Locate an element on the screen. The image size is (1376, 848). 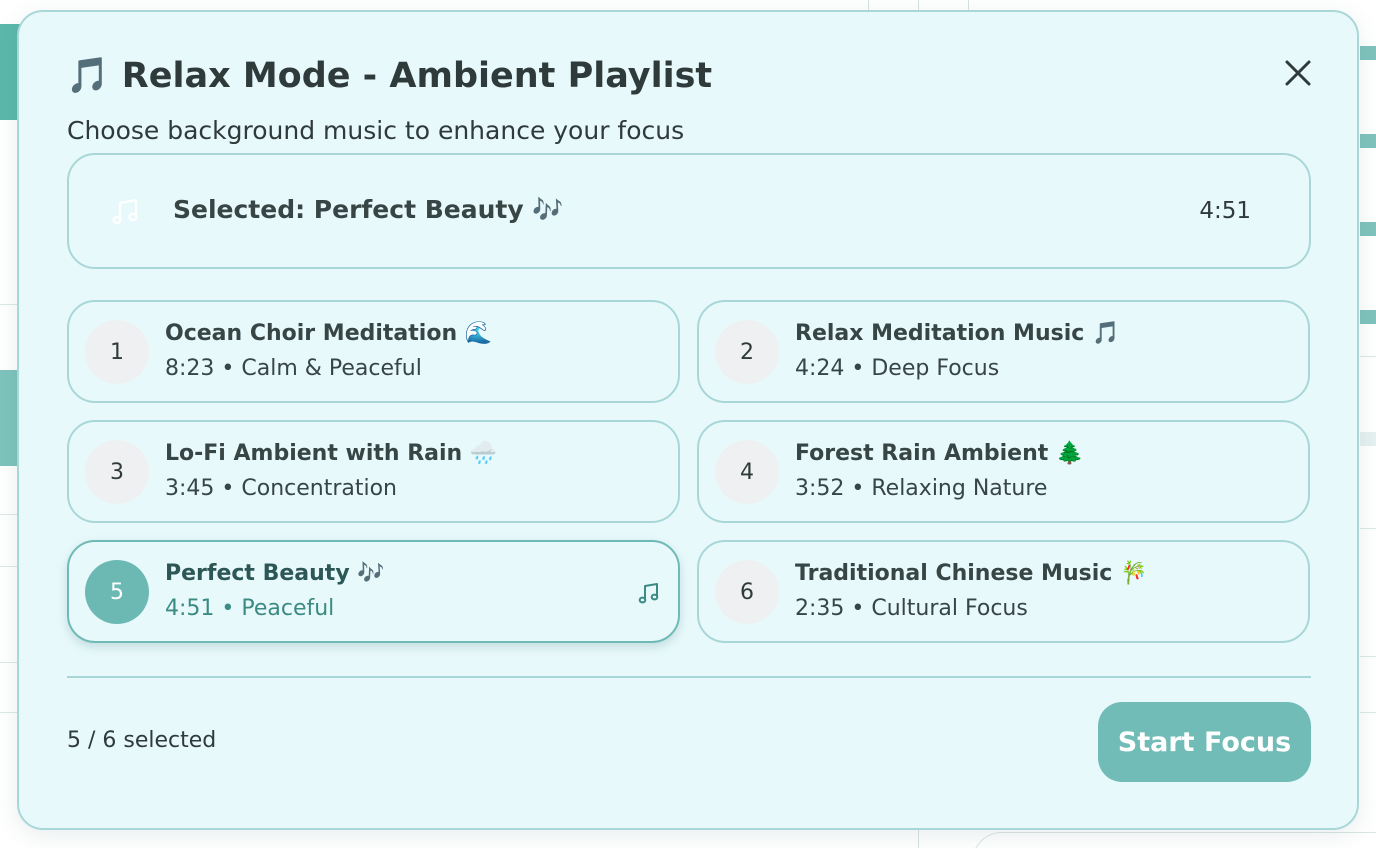
music-notes-icon is located at coordinates (125, 211).